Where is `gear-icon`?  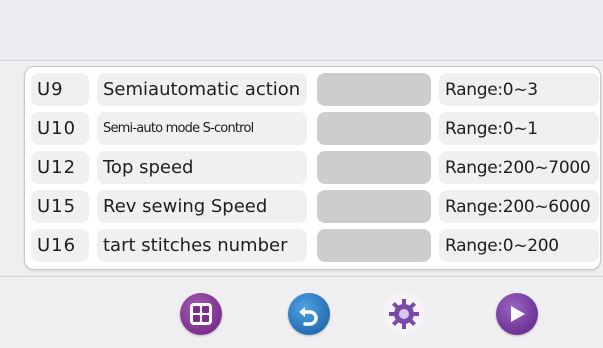
gear-icon is located at coordinates (404, 314).